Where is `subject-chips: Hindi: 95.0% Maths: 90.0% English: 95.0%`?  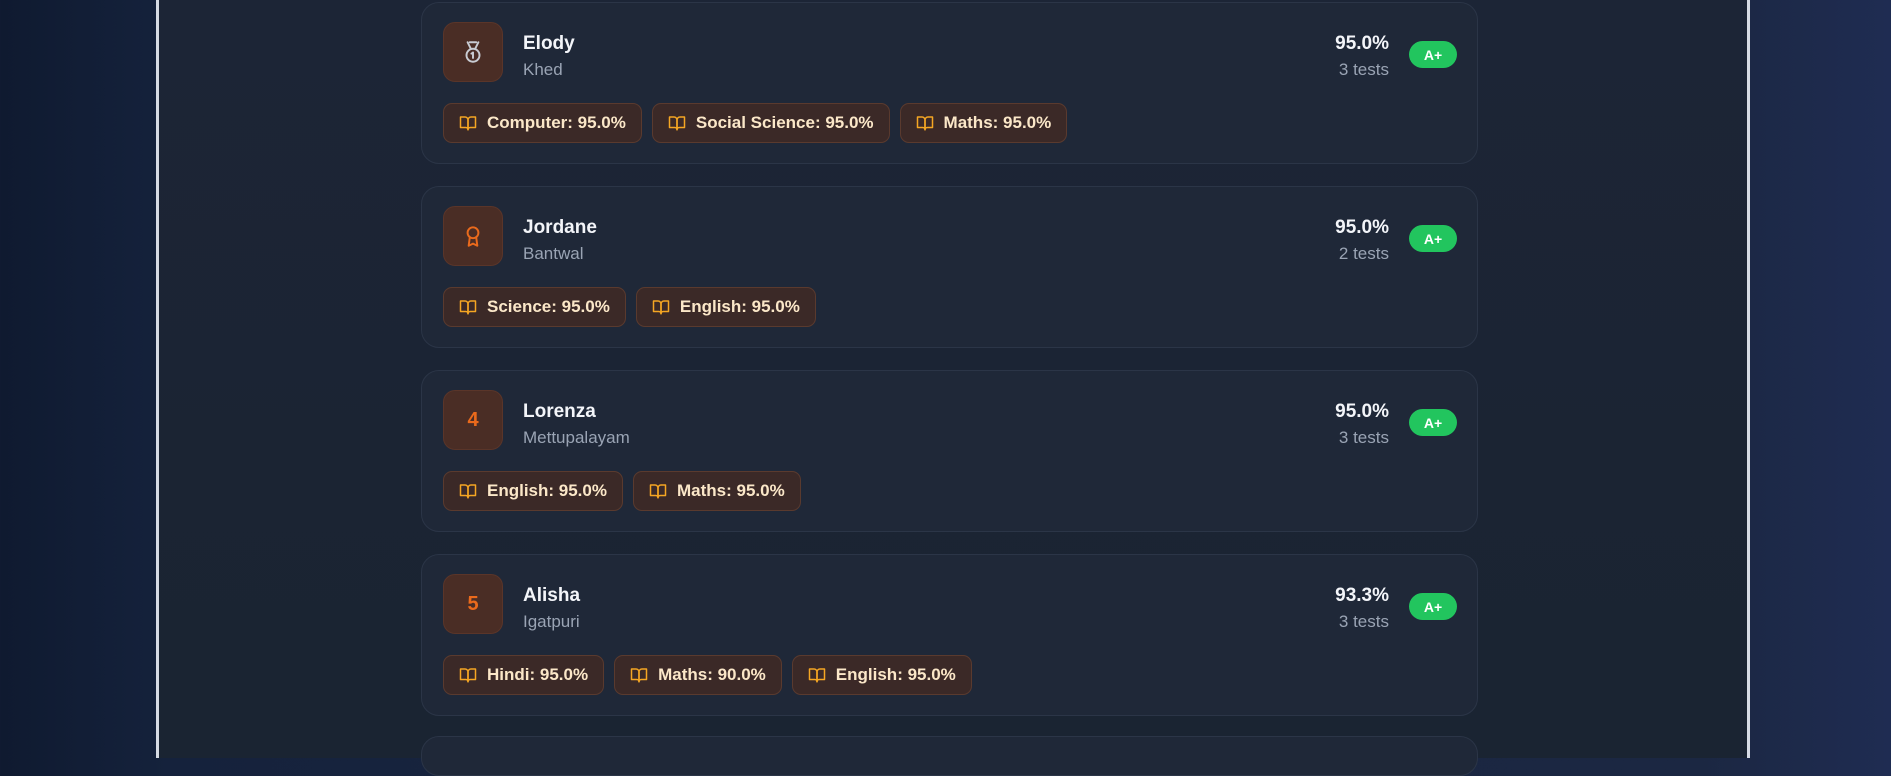 subject-chips: Hindi: 95.0% Maths: 90.0% English: 95.0% is located at coordinates (707, 675).